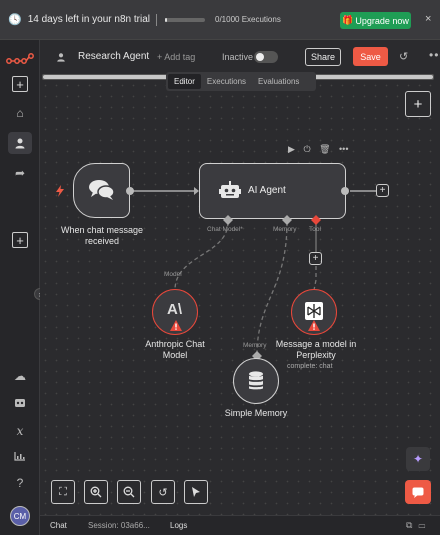 Image resolution: width=440 pixels, height=535 pixels. Describe the element at coordinates (315, 258) in the screenshot. I see `add-tool-button: +` at that location.